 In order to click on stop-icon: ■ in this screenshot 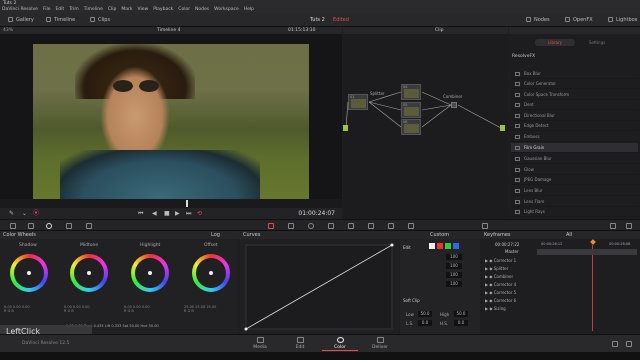, I will do `click(167, 213)`.